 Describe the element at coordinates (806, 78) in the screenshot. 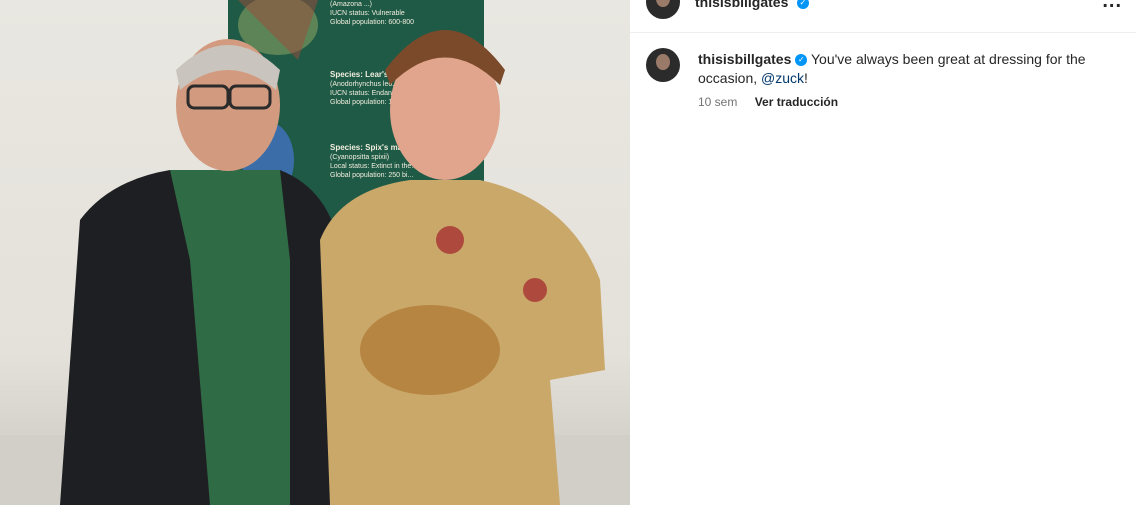

I see `comment-suffix: !` at that location.